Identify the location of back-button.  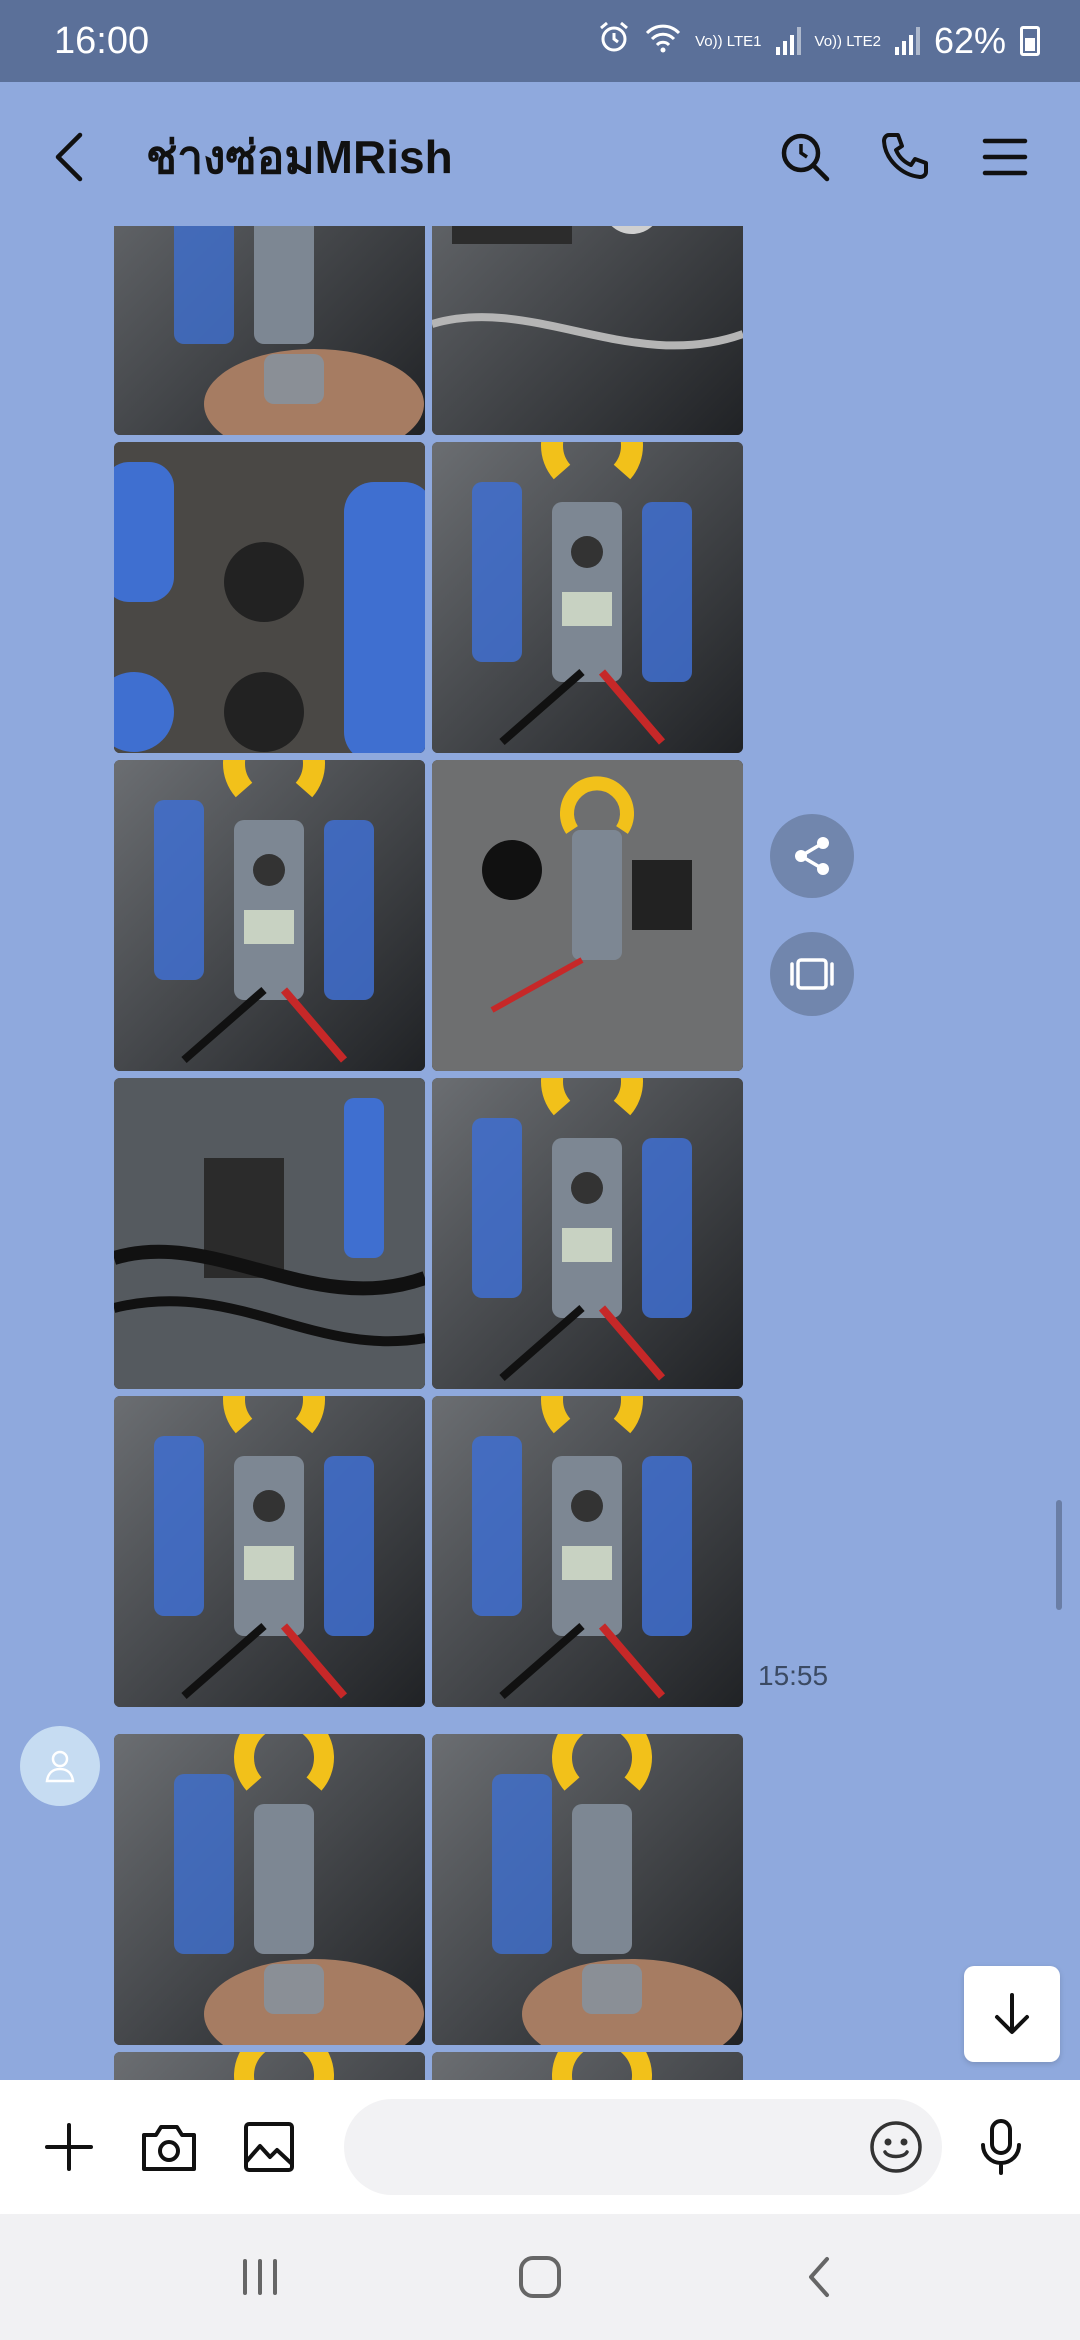
(70, 157).